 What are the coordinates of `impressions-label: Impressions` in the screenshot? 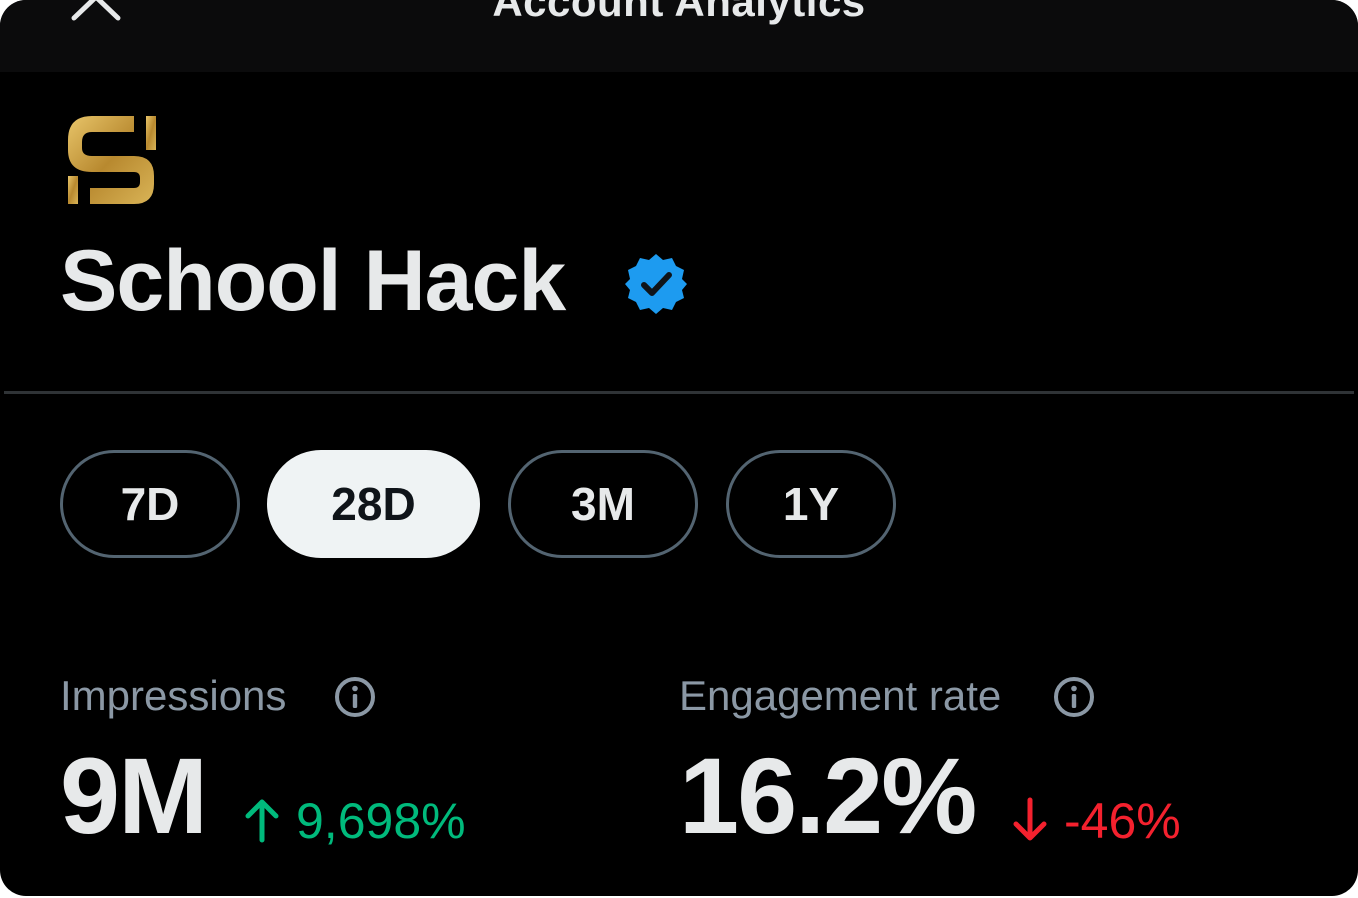 It's located at (173, 695).